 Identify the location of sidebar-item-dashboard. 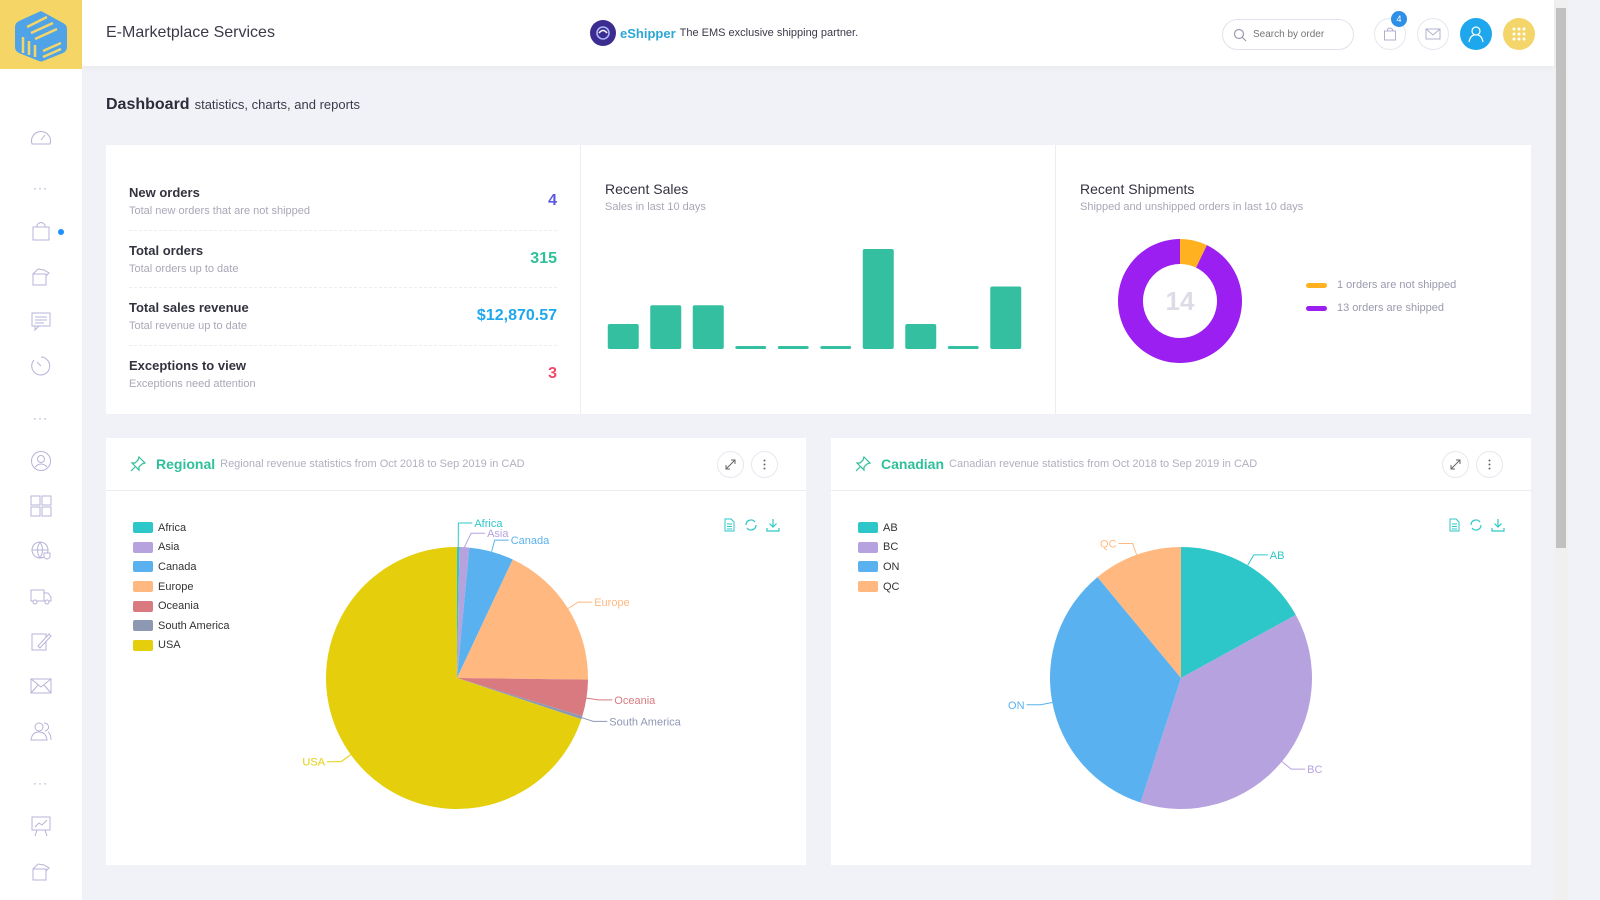
(41, 137).